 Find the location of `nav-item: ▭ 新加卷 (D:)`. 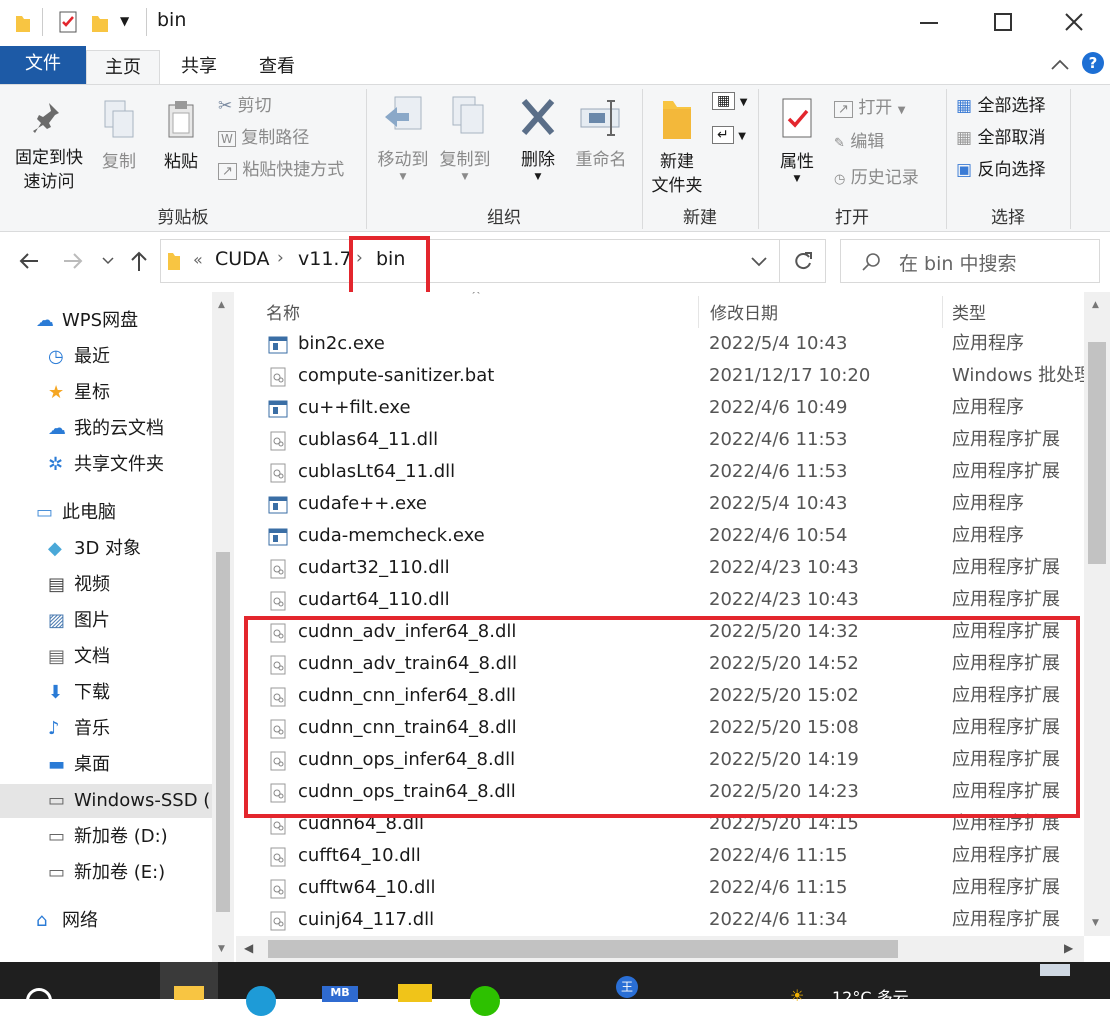

nav-item: ▭ 新加卷 (D:) is located at coordinates (106, 837).